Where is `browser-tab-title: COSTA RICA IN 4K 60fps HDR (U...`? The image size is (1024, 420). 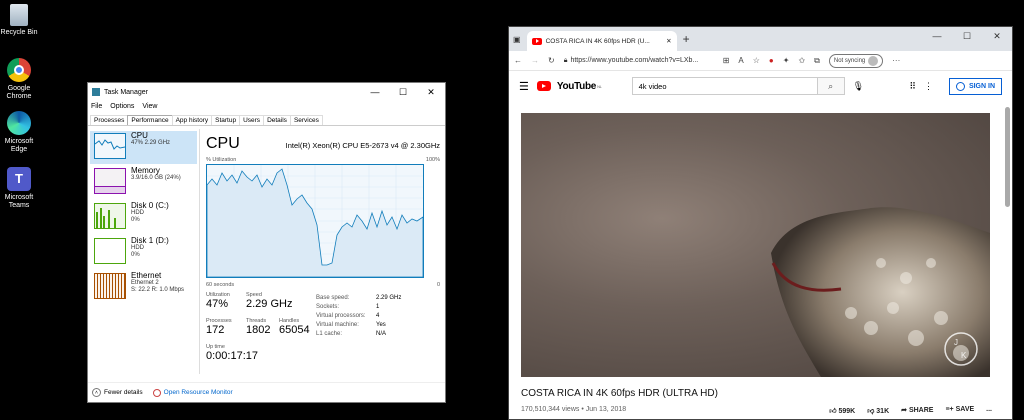 browser-tab-title: COSTA RICA IN 4K 60fps HDR (U... is located at coordinates (597, 41).